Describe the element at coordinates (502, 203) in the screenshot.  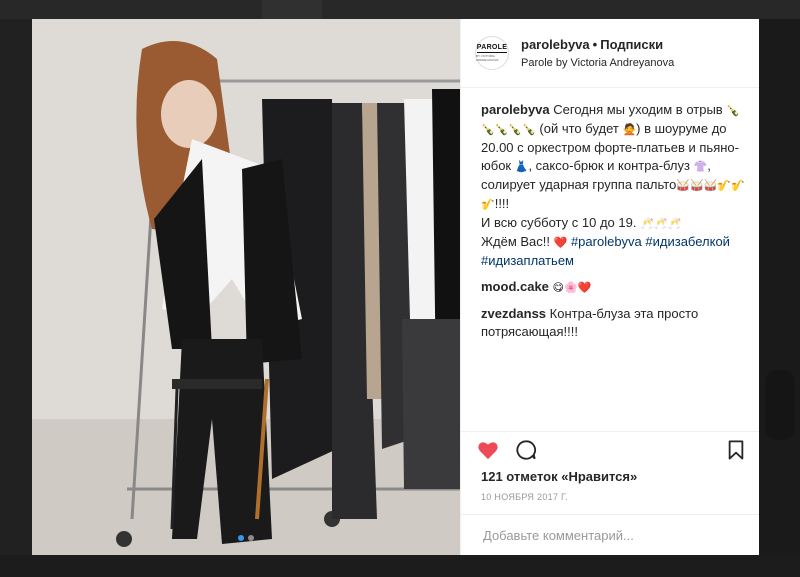
I see `caption-text: !!!!` at that location.